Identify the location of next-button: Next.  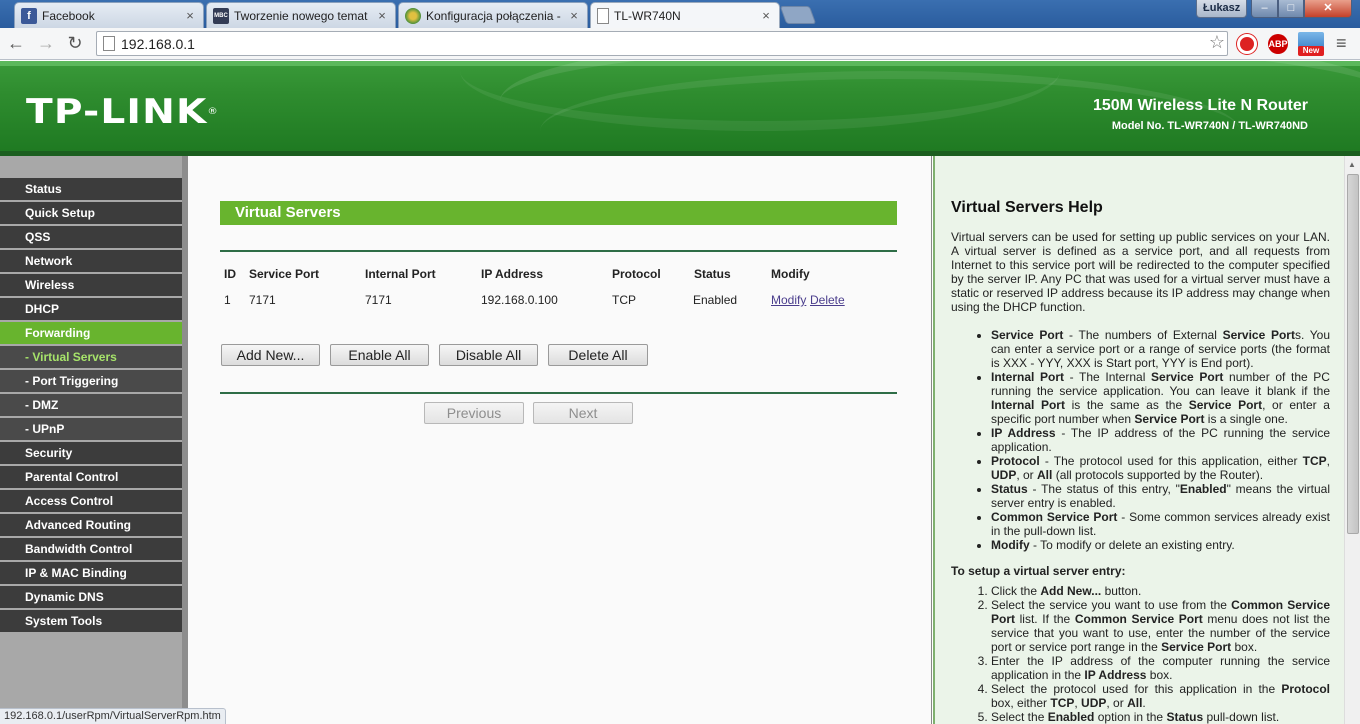
(583, 413).